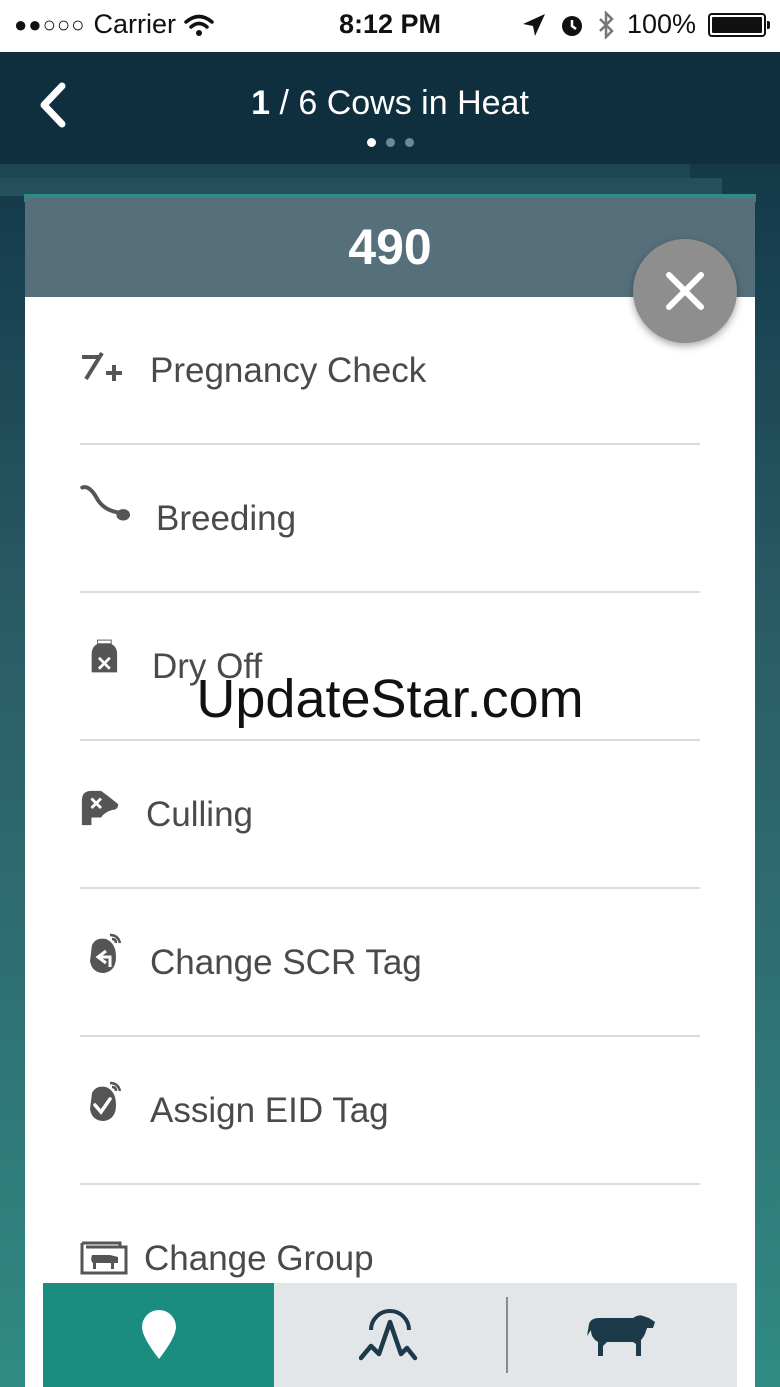 Image resolution: width=780 pixels, height=1387 pixels. I want to click on menu-item-culling: Culling, so click(390, 815).